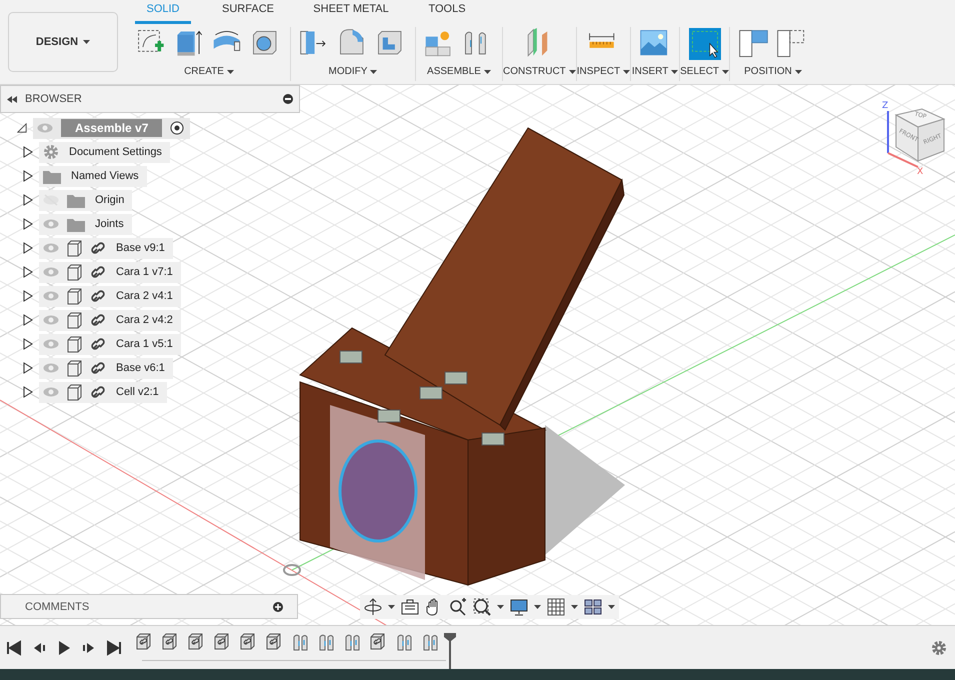 The image size is (955, 680). Describe the element at coordinates (593, 607) in the screenshot. I see `viewports-icon` at that location.